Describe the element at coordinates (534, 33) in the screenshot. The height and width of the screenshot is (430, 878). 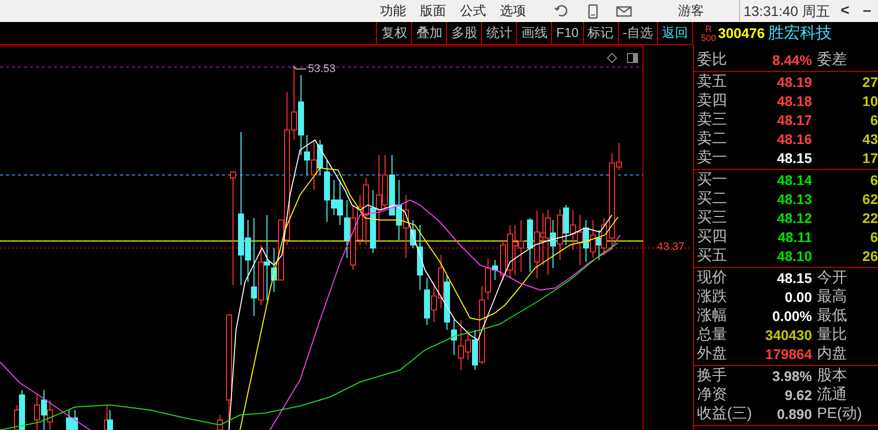
I see `toolbar-tab: 画线` at that location.